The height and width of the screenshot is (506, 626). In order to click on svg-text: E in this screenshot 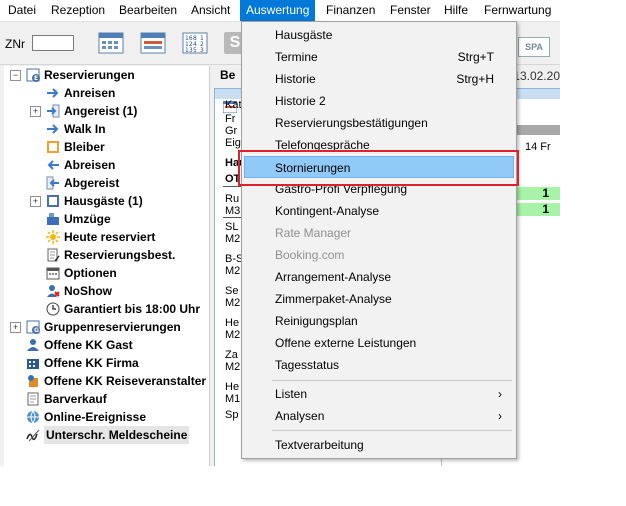, I will do `click(36, 78)`.